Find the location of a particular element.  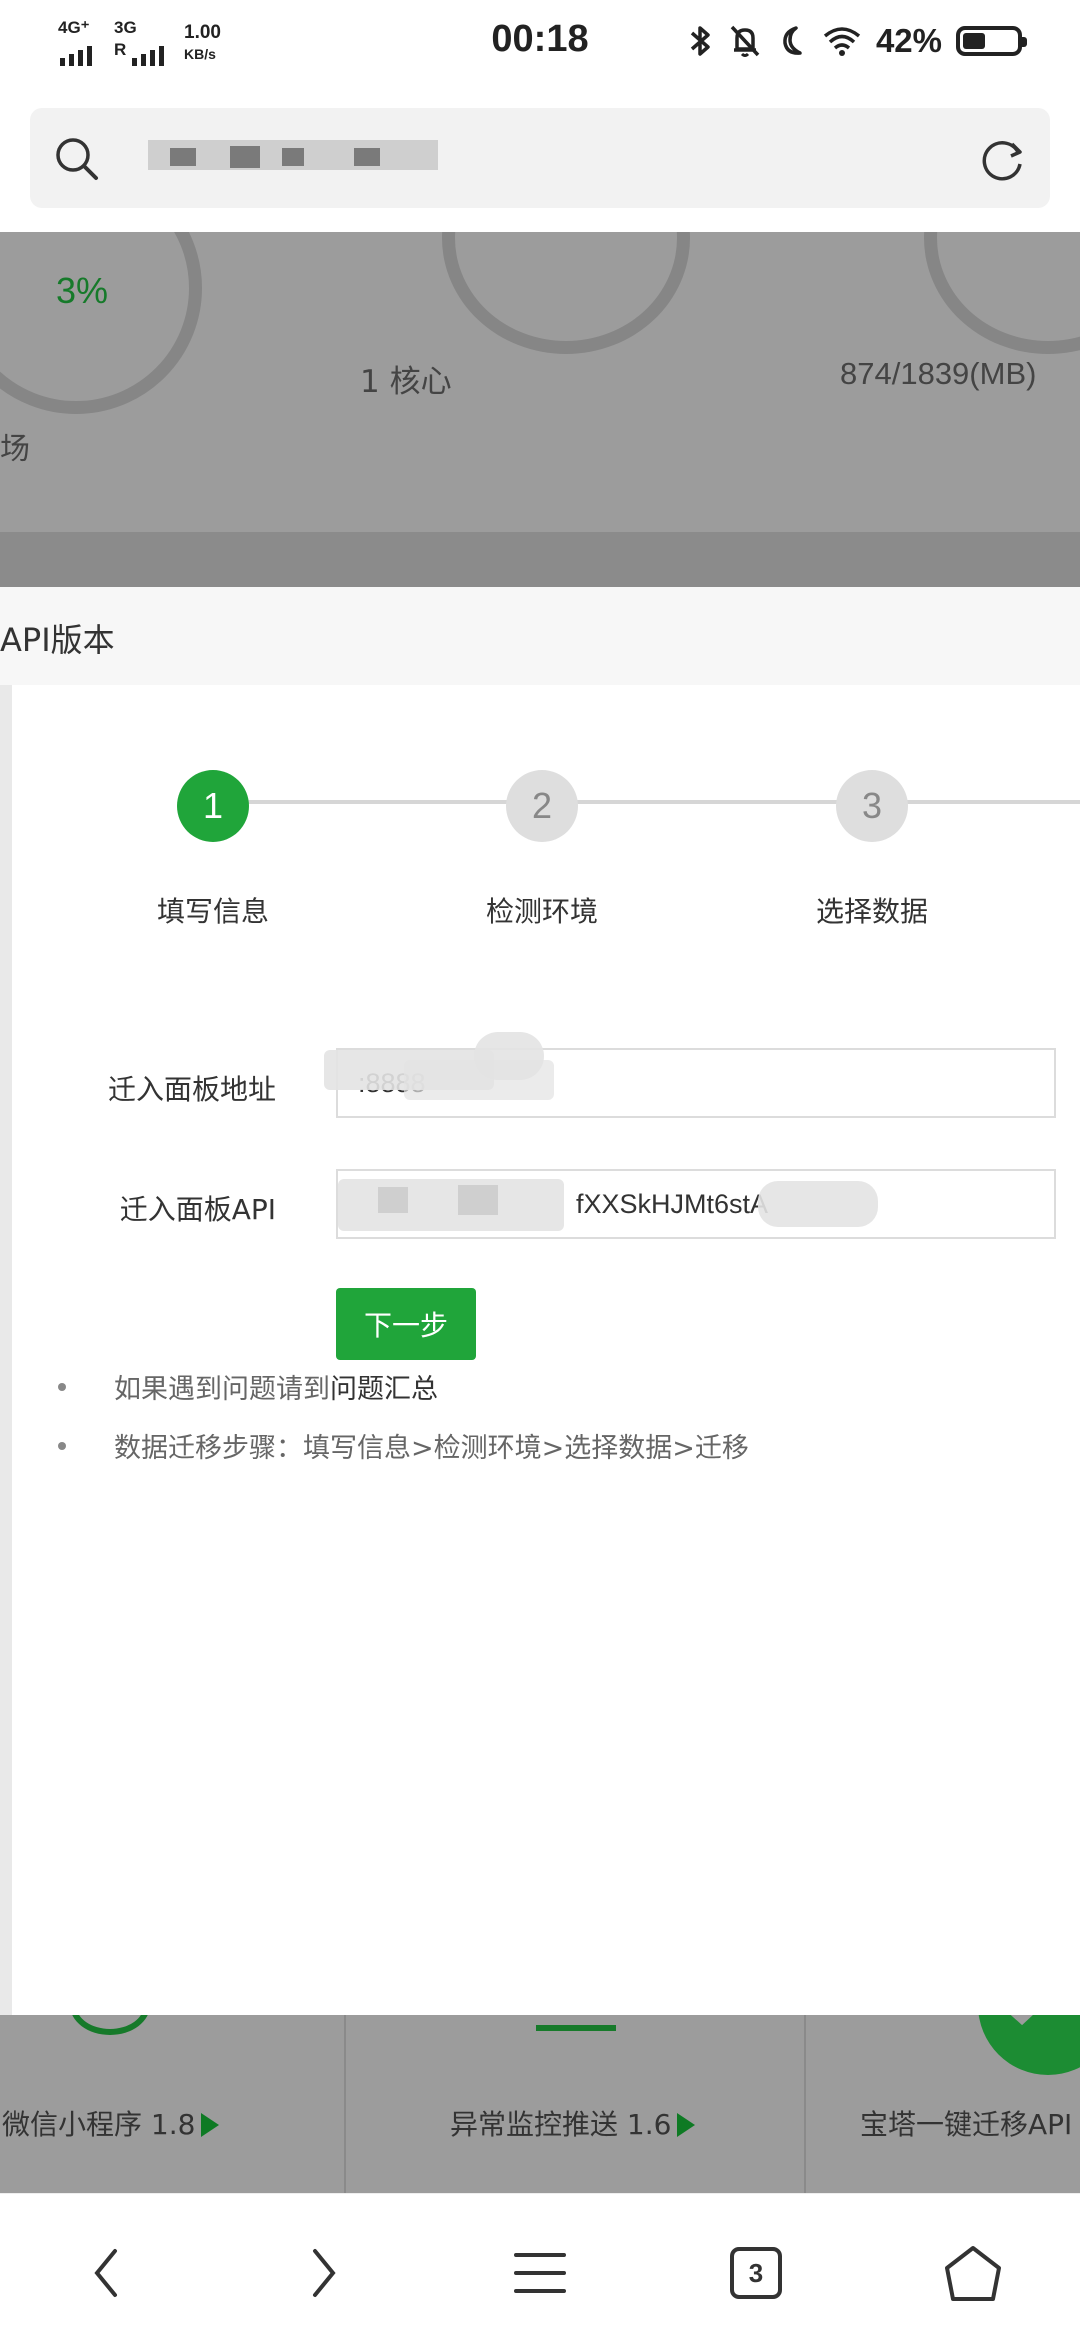

moon-icon is located at coordinates (792, 40).